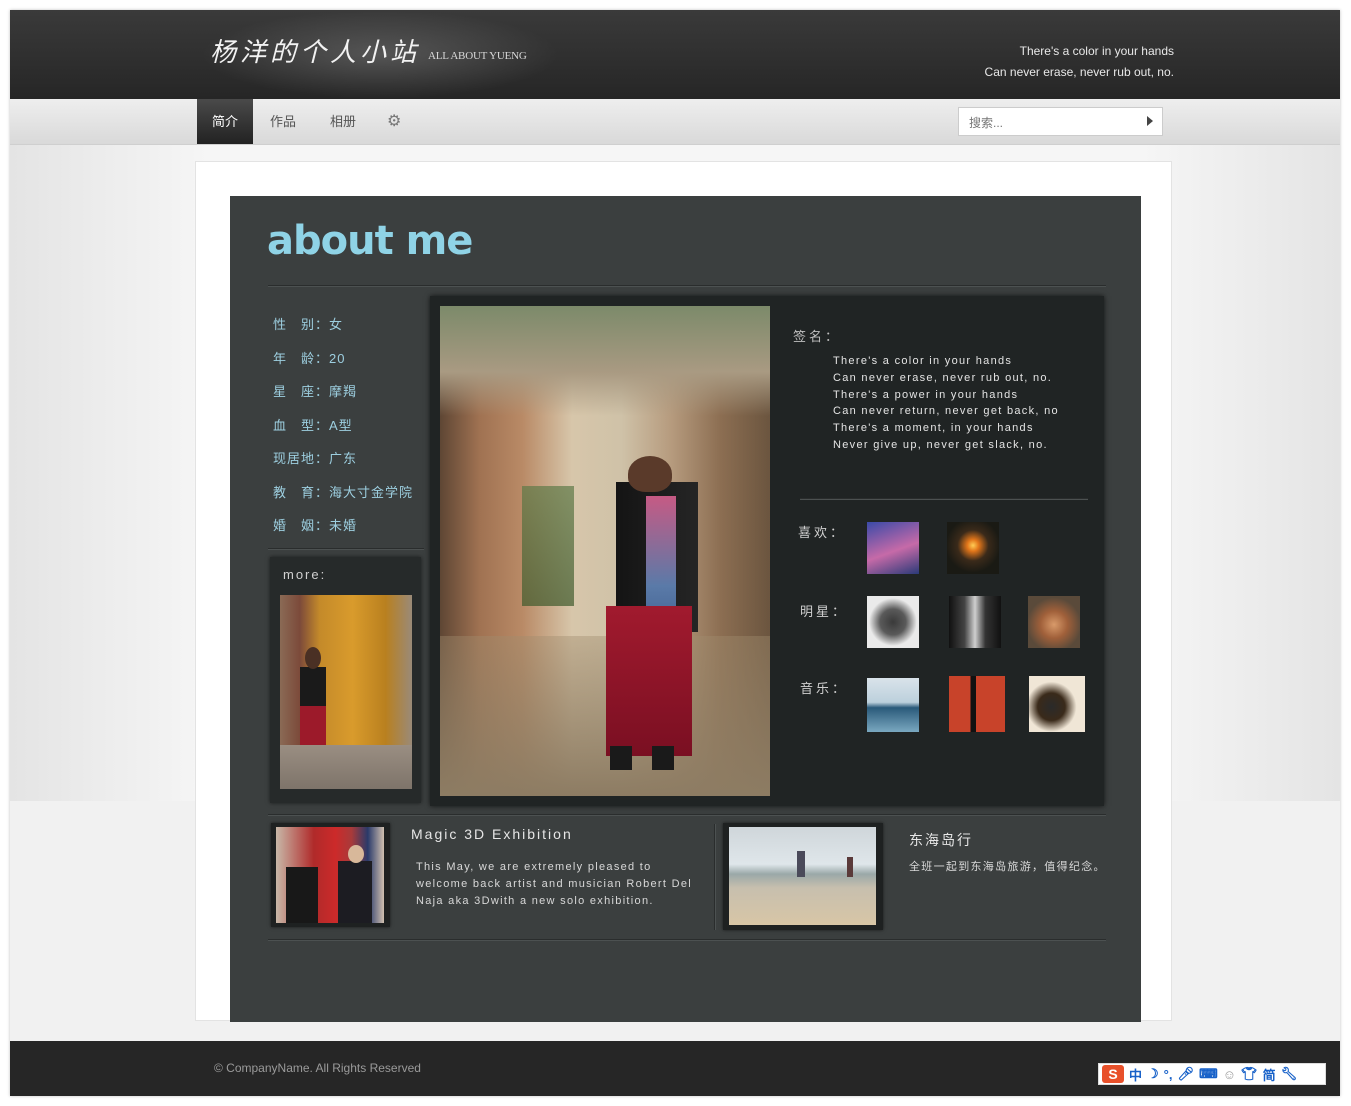 Image resolution: width=1351 pixels, height=1106 pixels. I want to click on search-submit-arrow-icon, so click(1150, 121).